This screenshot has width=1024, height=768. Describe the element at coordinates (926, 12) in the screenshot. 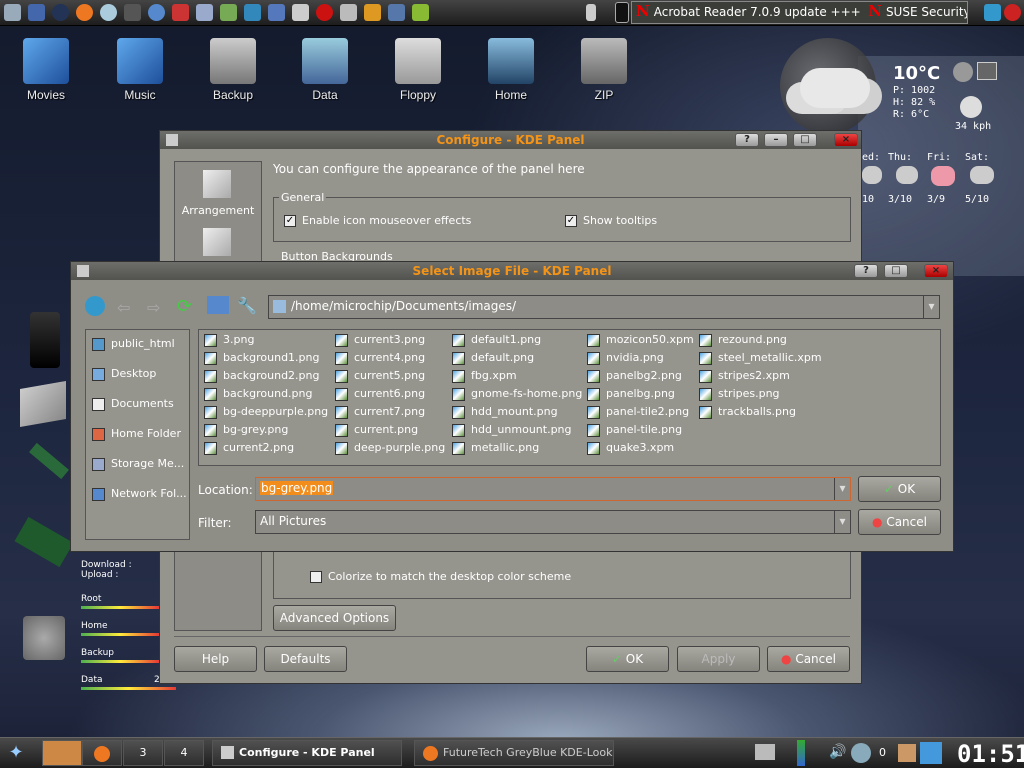

I see `ticker-item-2: SUSE Security Su` at that location.